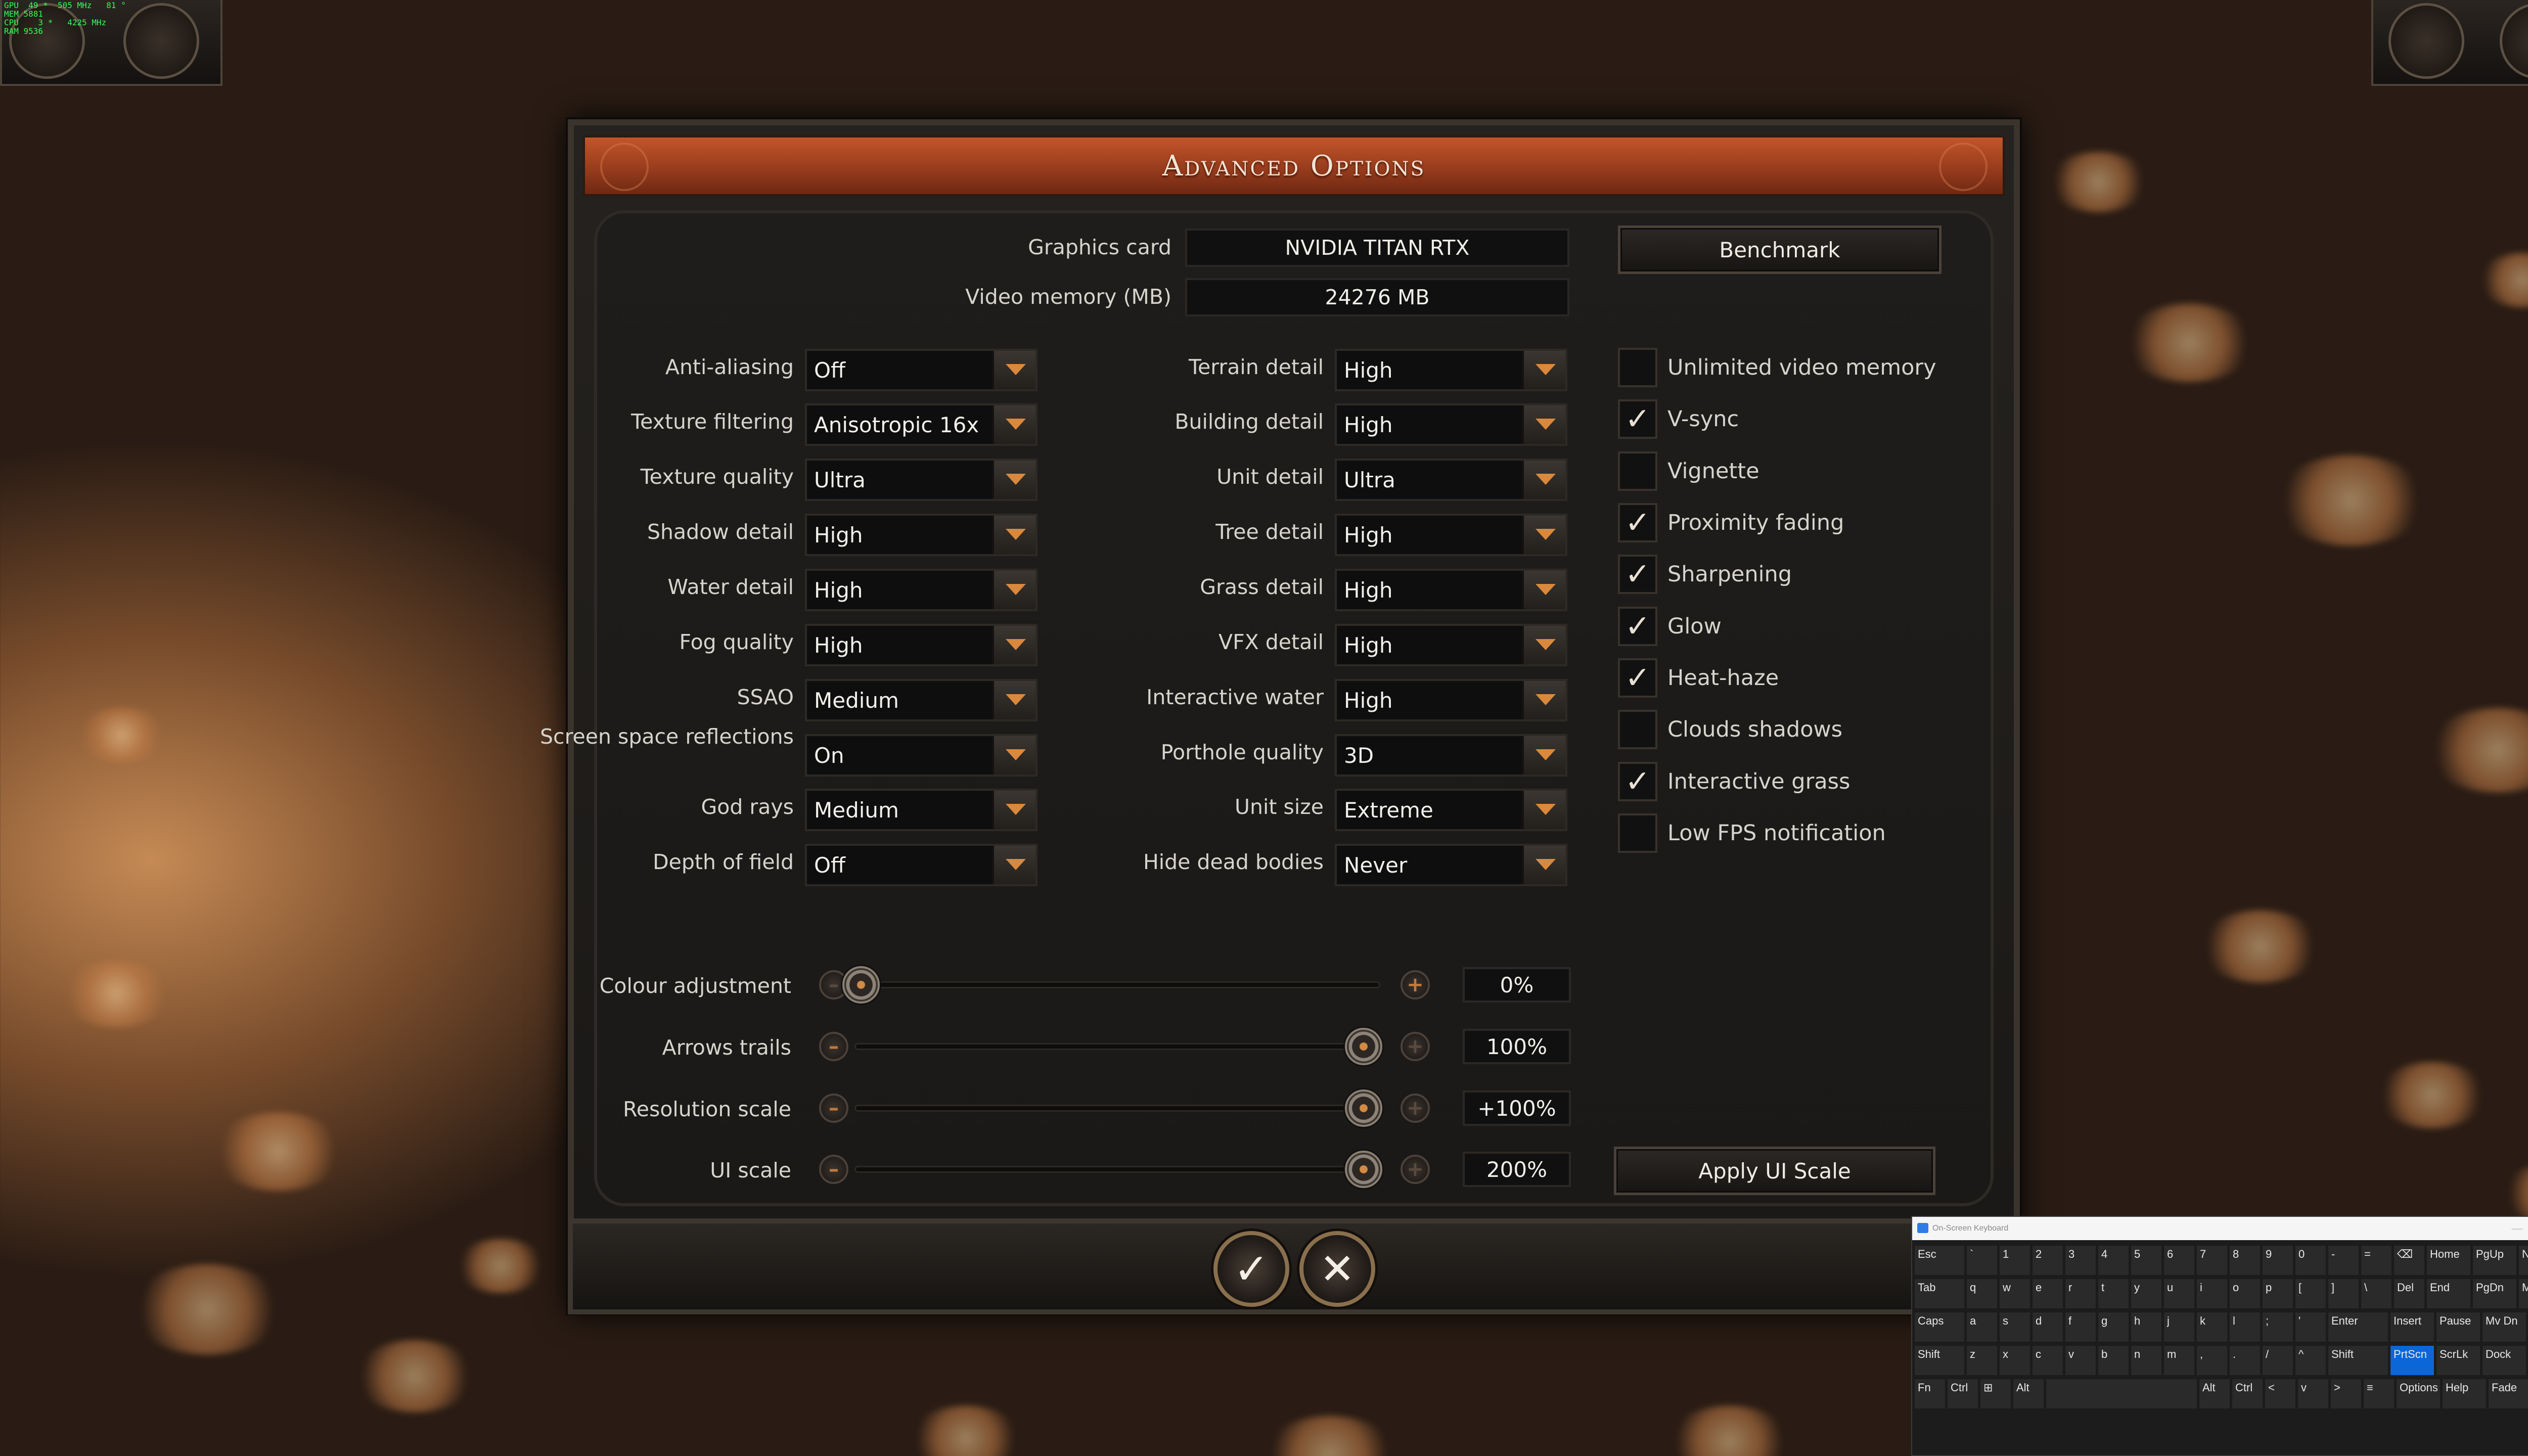  I want to click on osk-key: Options, so click(2418, 1394).